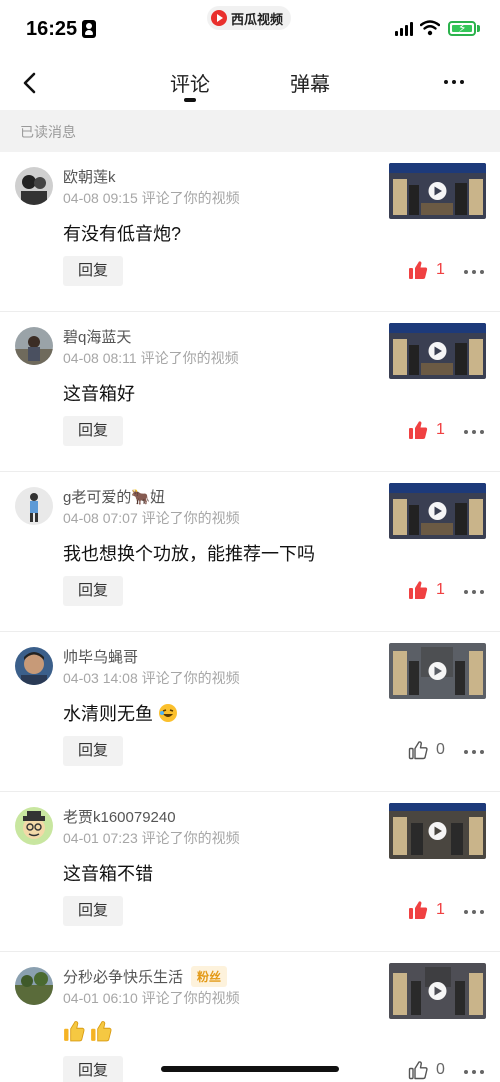 Image resolution: width=500 pixels, height=1082 pixels. Describe the element at coordinates (123, 976) in the screenshot. I see `username: 分秒必争快乐生活` at that location.